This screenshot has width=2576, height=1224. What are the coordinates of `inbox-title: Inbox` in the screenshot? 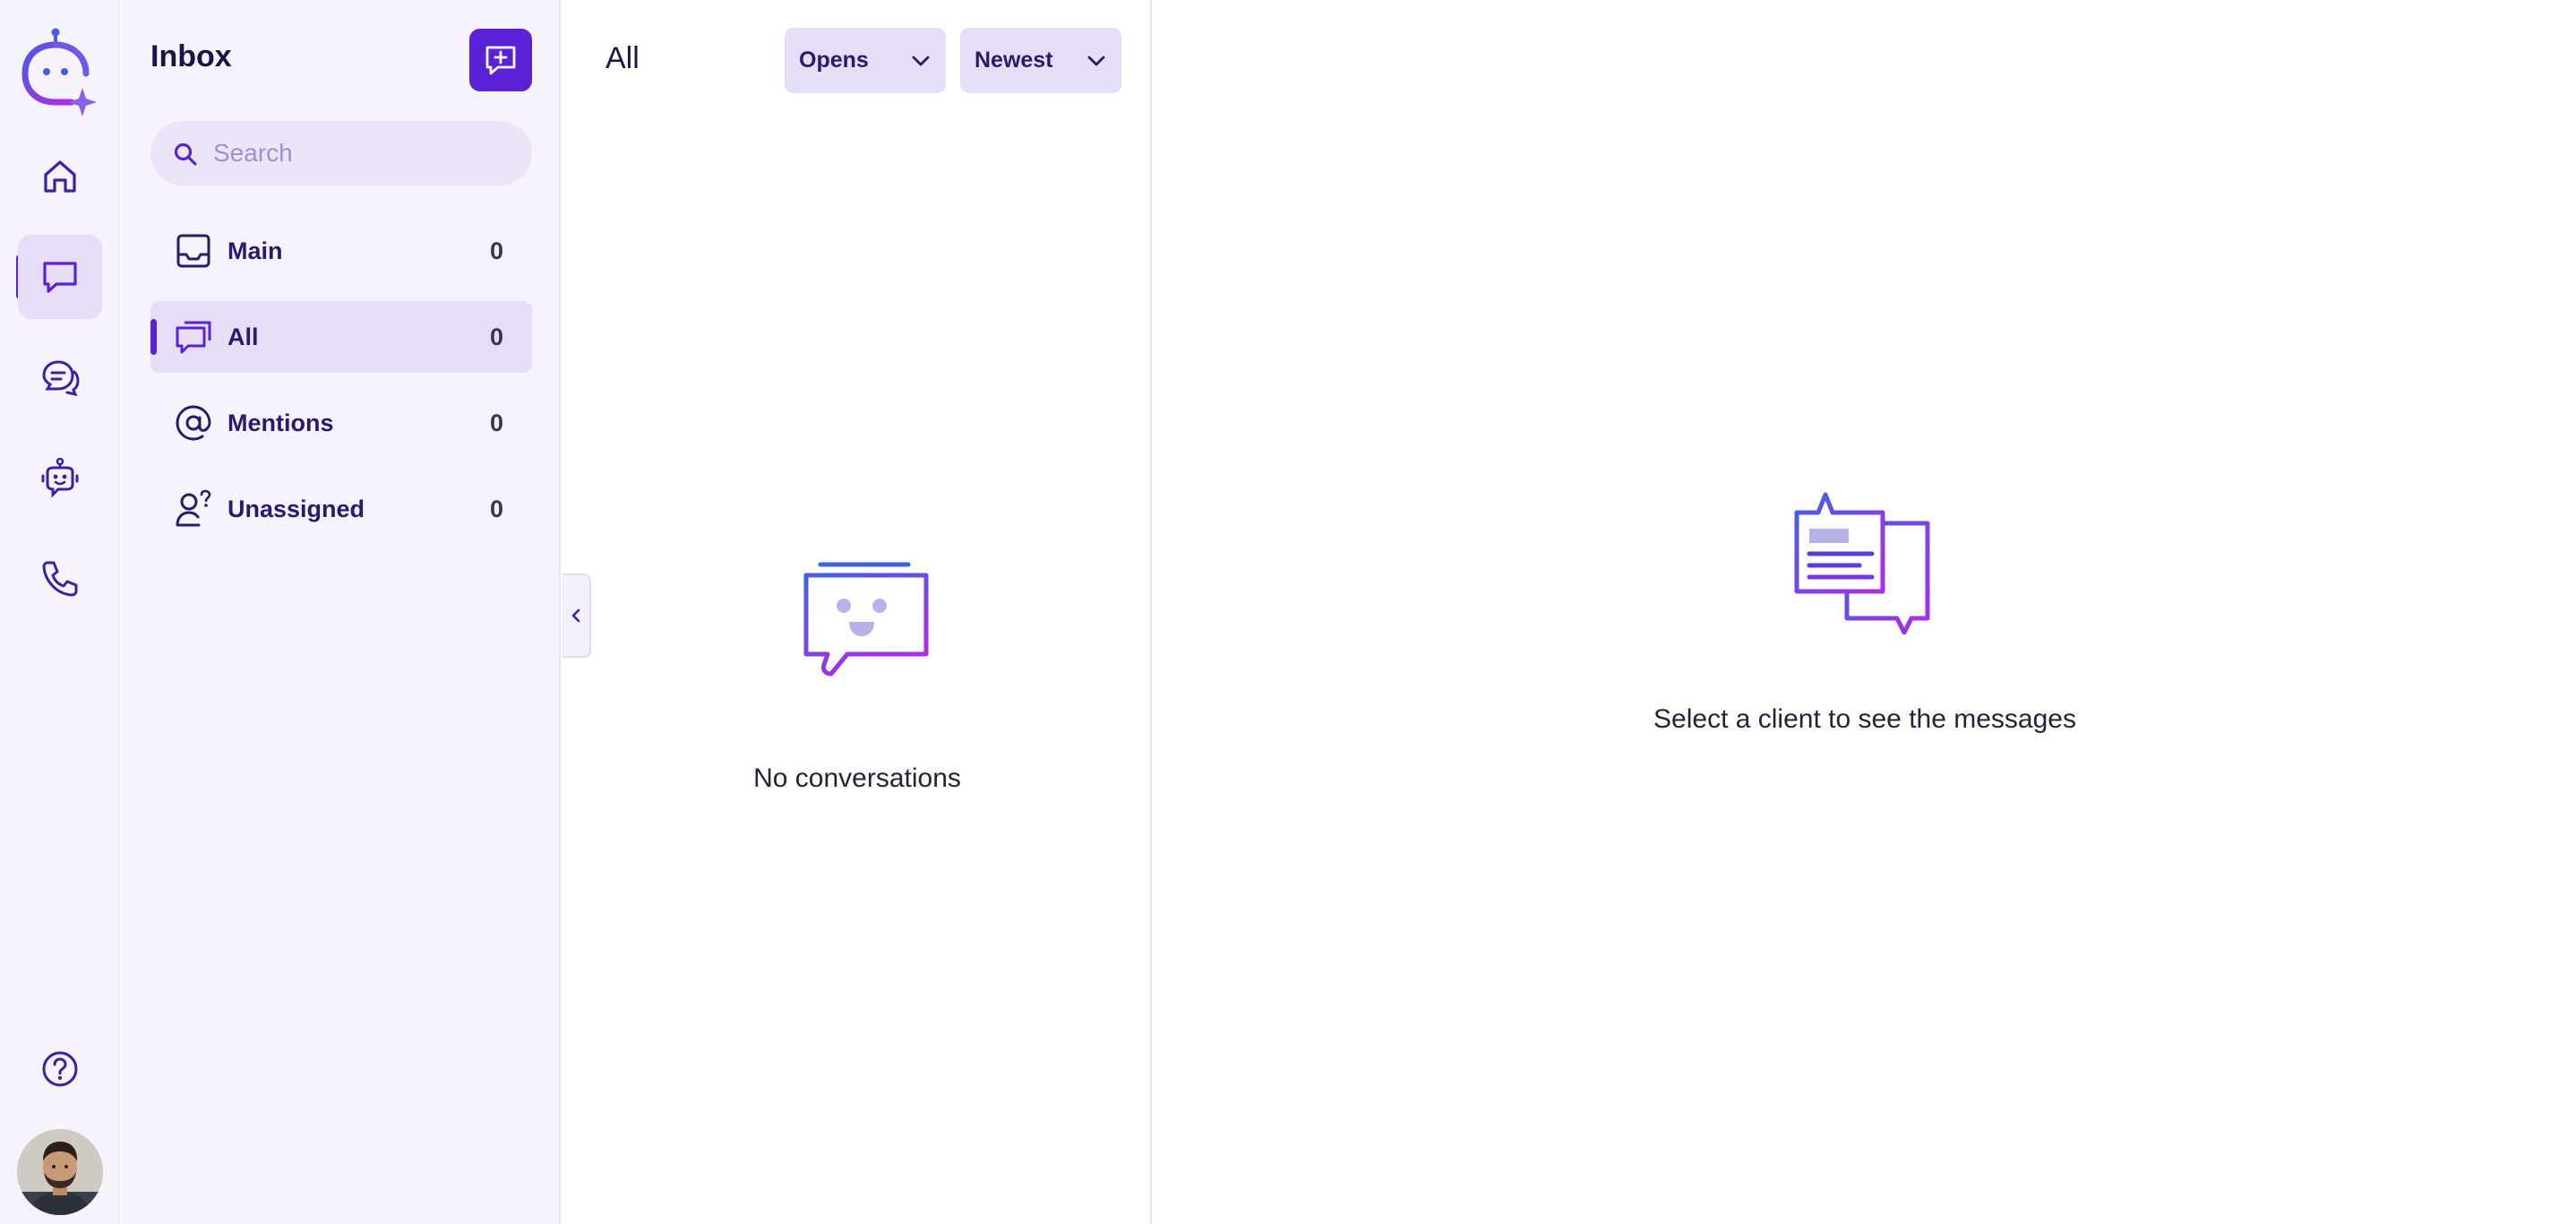 It's located at (191, 56).